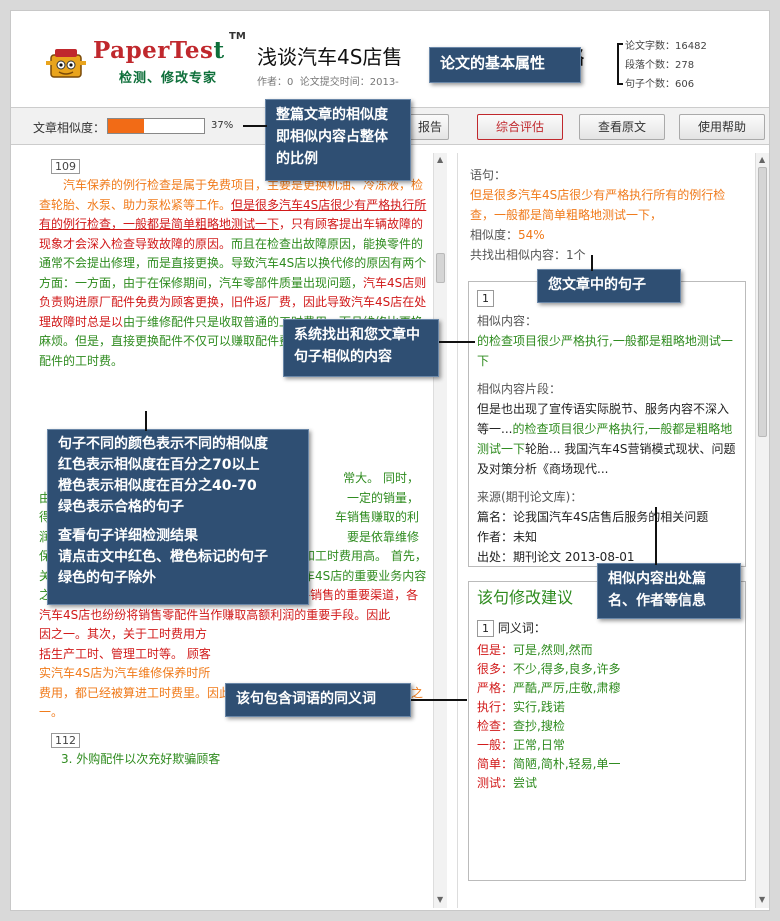  I want to click on left-scrollbar: ▲ ▼, so click(440, 530).